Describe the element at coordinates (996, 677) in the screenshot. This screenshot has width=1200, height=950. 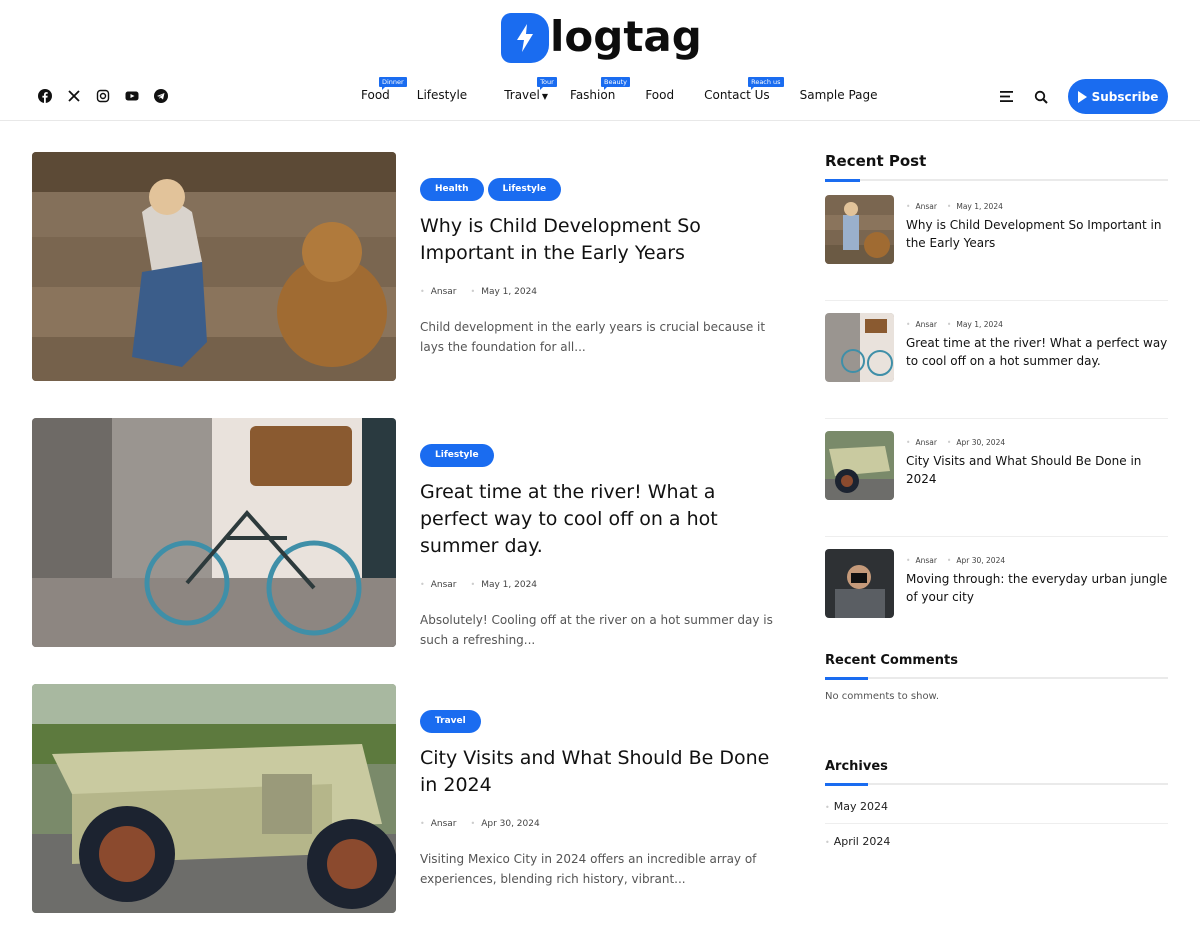
I see `recent-comments-widget: Recent Comments No comments to show.` at that location.